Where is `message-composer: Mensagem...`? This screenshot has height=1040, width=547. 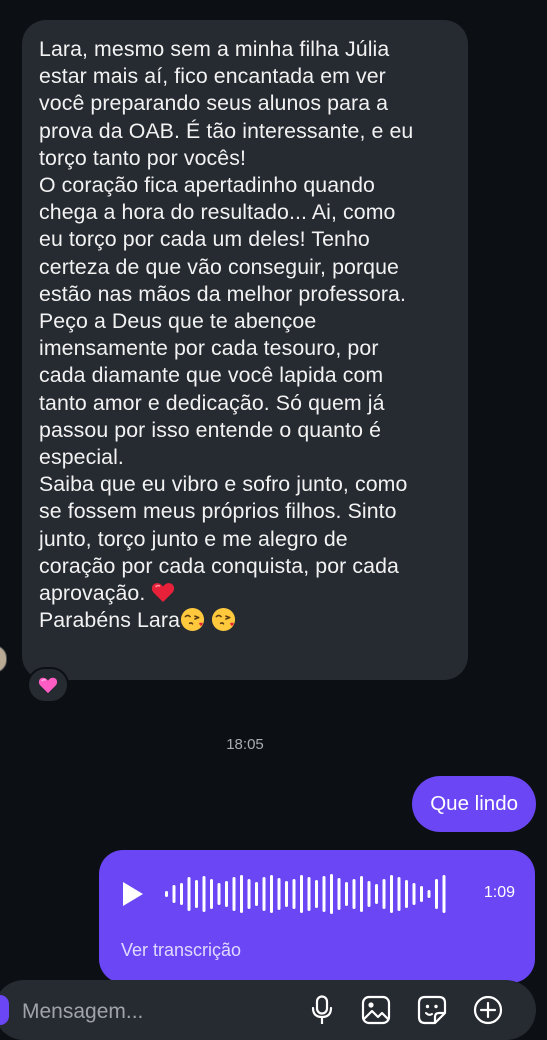 message-composer: Mensagem... is located at coordinates (268, 1010).